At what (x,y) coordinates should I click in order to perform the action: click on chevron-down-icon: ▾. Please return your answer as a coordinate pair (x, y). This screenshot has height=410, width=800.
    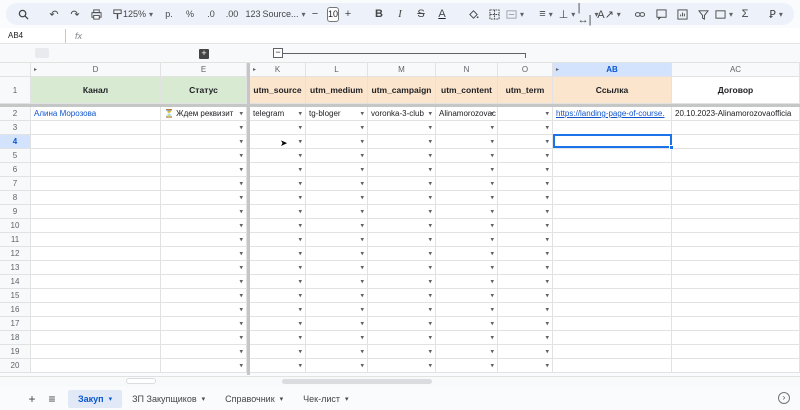
    Looking at the image, I should click on (282, 399).